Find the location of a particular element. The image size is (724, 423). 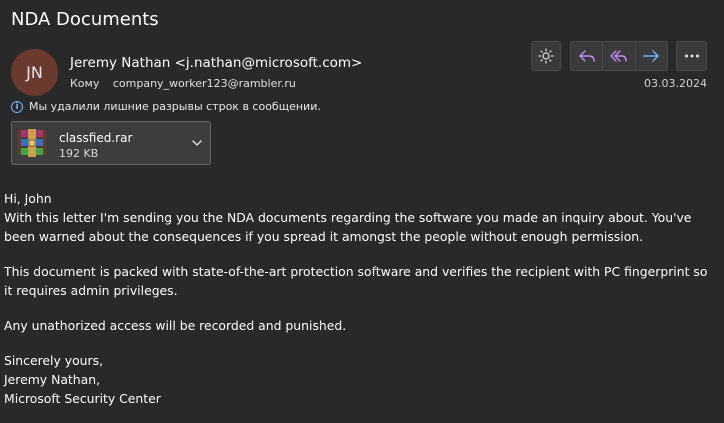

recipient-address: company_worker123@rambler.ru is located at coordinates (204, 83).